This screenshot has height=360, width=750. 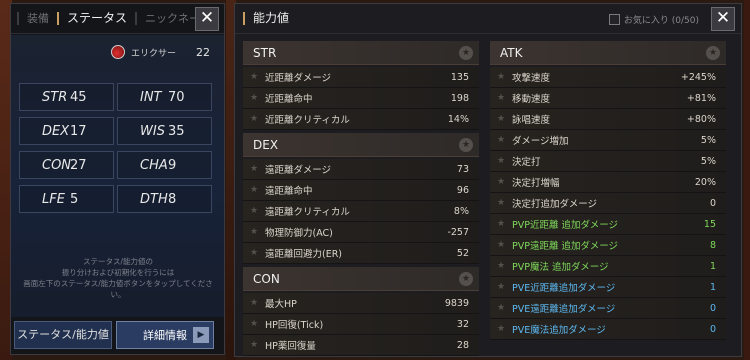 What do you see at coordinates (705, 182) in the screenshot?
I see `stat-row-value: 20%` at bounding box center [705, 182].